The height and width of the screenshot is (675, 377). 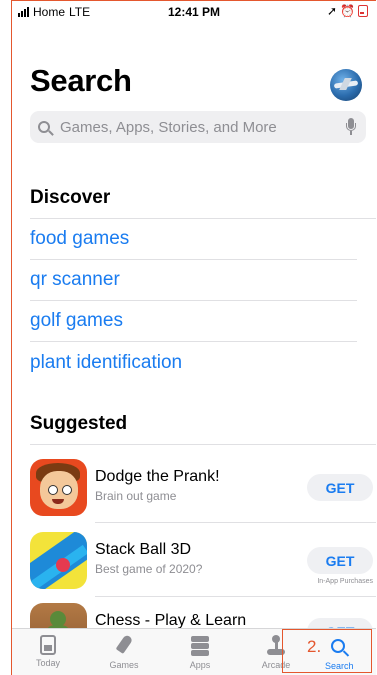 What do you see at coordinates (157, 476) in the screenshot?
I see `app-name: Dodge the Prank!` at bounding box center [157, 476].